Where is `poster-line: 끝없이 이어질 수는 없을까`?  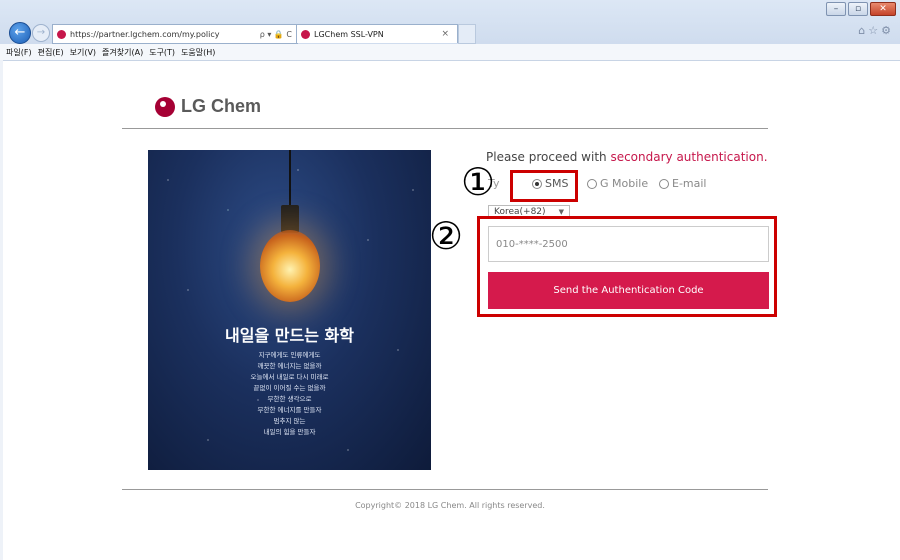 poster-line: 끝없이 이어질 수는 없을까 is located at coordinates (289, 388).